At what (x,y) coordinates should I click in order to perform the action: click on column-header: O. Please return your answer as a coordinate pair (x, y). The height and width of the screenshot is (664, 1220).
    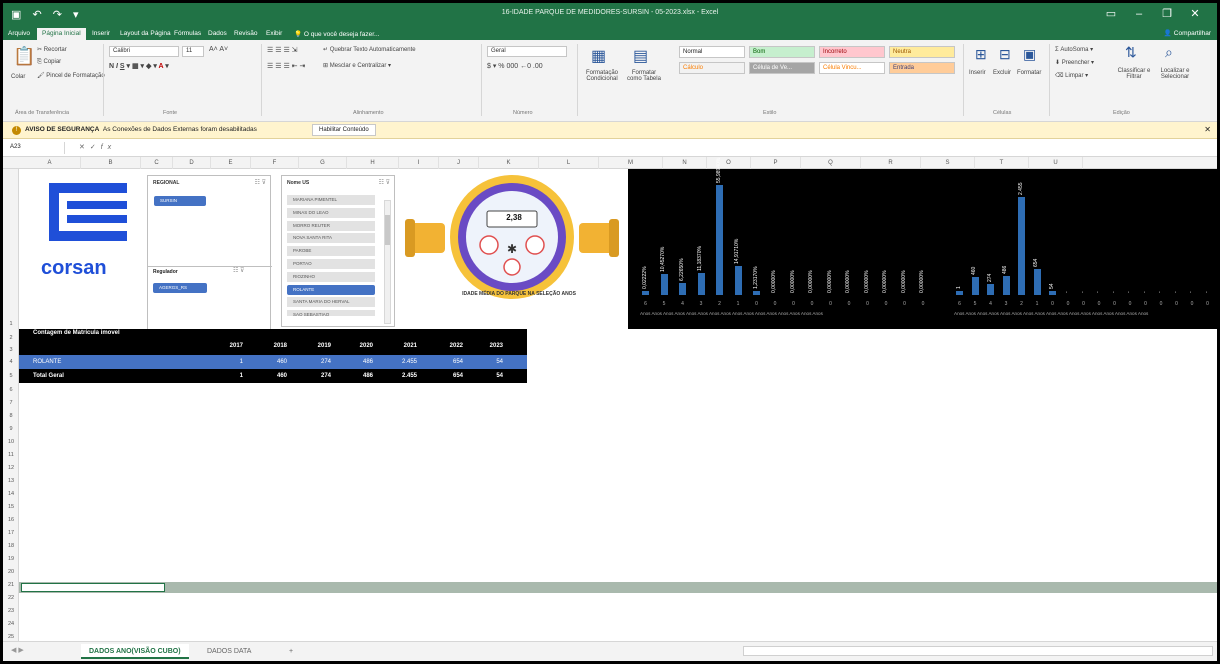
    Looking at the image, I should click on (729, 163).